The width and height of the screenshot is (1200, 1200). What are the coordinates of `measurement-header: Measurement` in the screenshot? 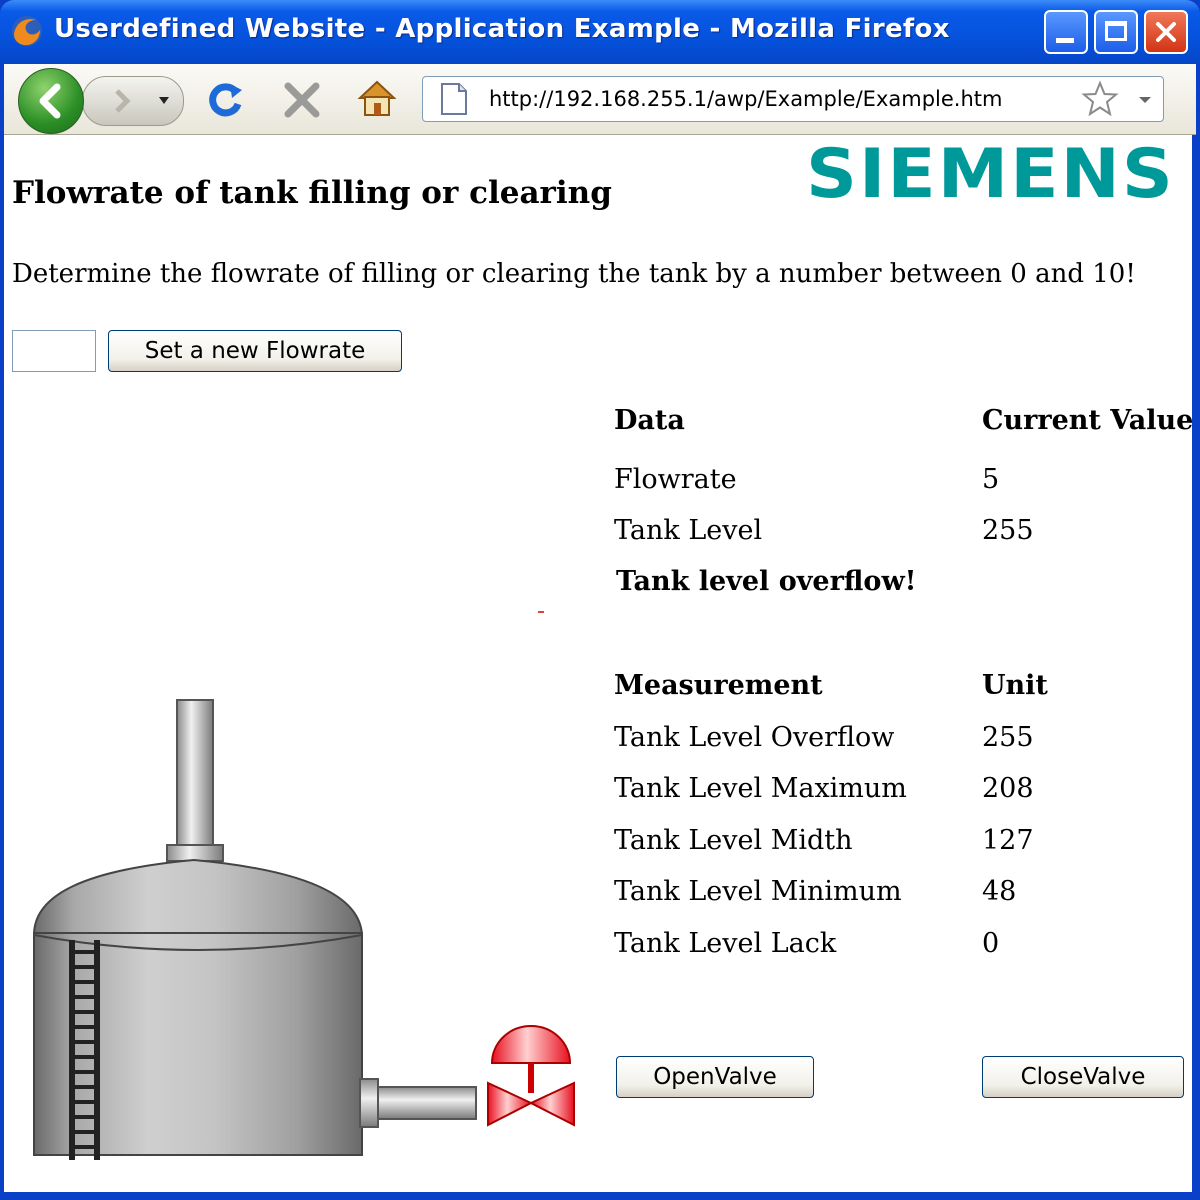 It's located at (718, 685).